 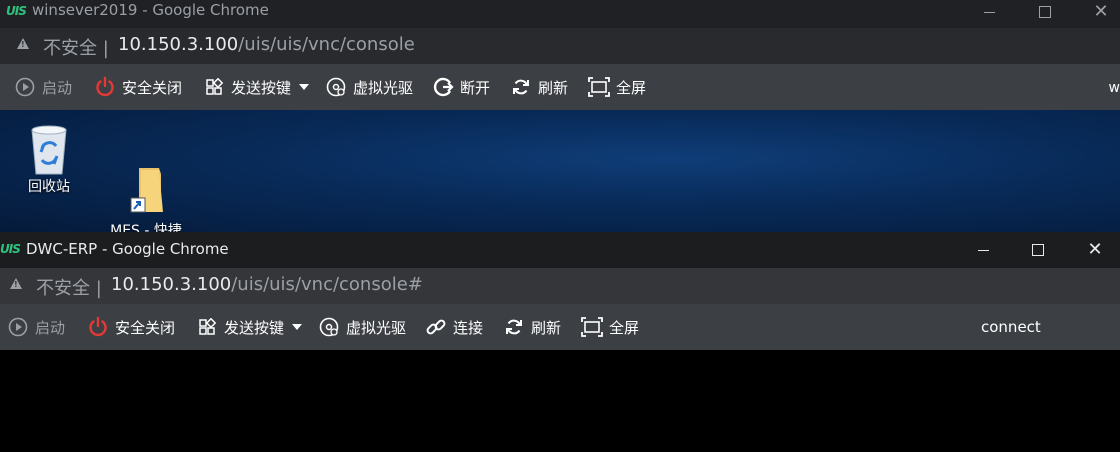 I want to click on vnc-toolbar: 启动 安全关闭 发送按键 虚拟光驱 连接 刷新 全屏 connect, so click(x=560, y=327).